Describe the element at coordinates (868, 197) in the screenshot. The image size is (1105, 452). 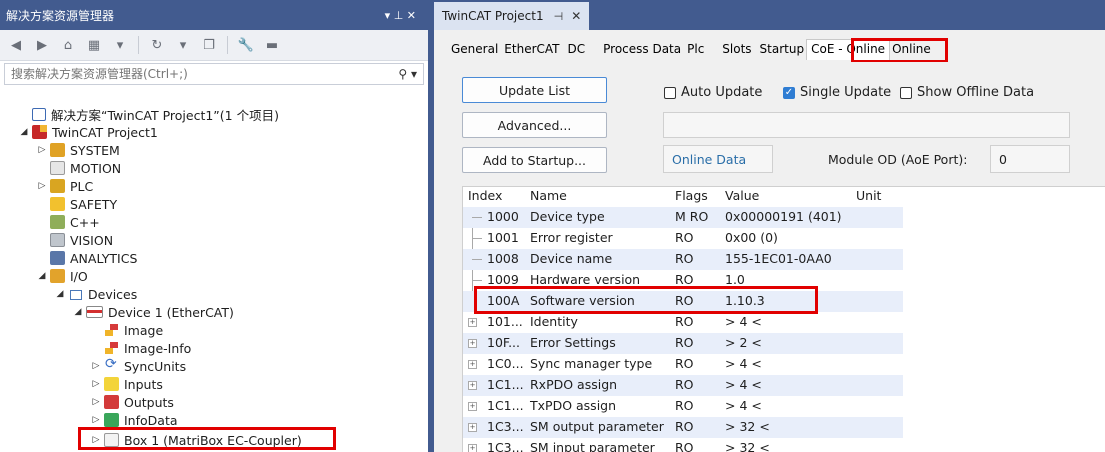
I see `column-header-unit: Unit` at that location.